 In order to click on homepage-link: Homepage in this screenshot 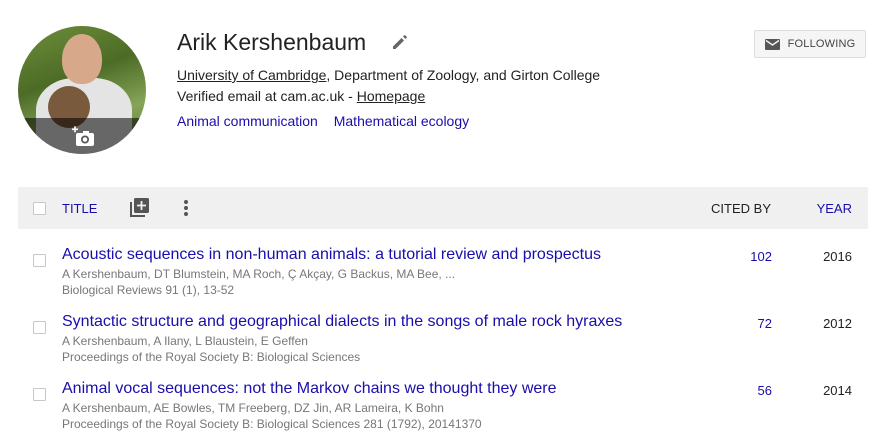, I will do `click(391, 96)`.